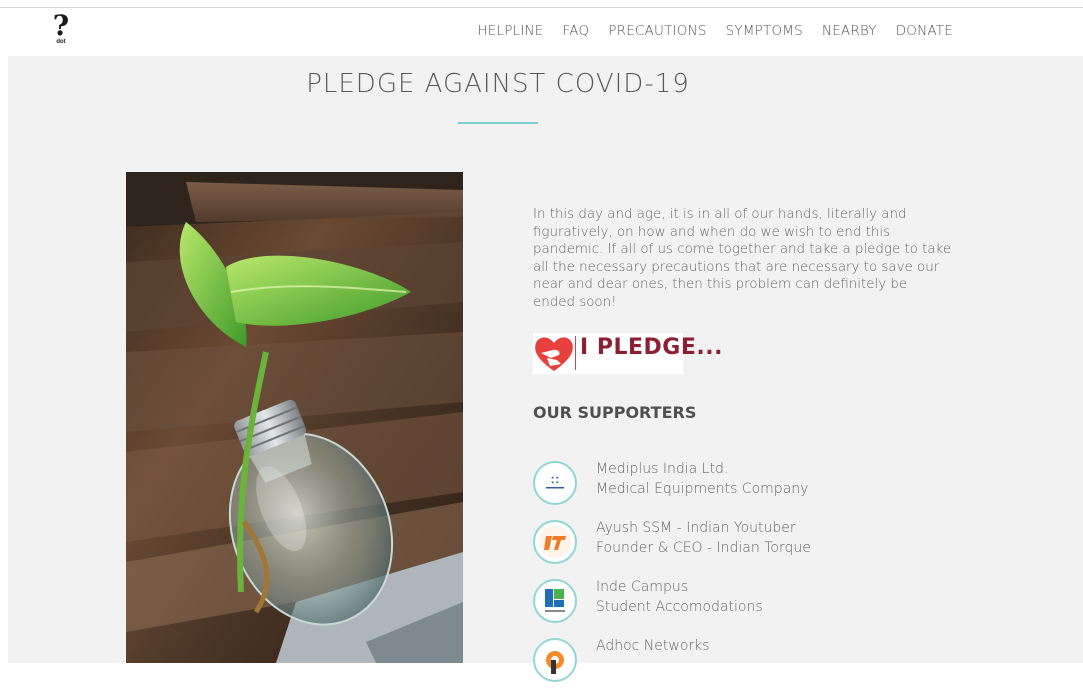 This screenshot has width=1083, height=688. Describe the element at coordinates (555, 483) in the screenshot. I see `mediplus-logo-icon` at that location.